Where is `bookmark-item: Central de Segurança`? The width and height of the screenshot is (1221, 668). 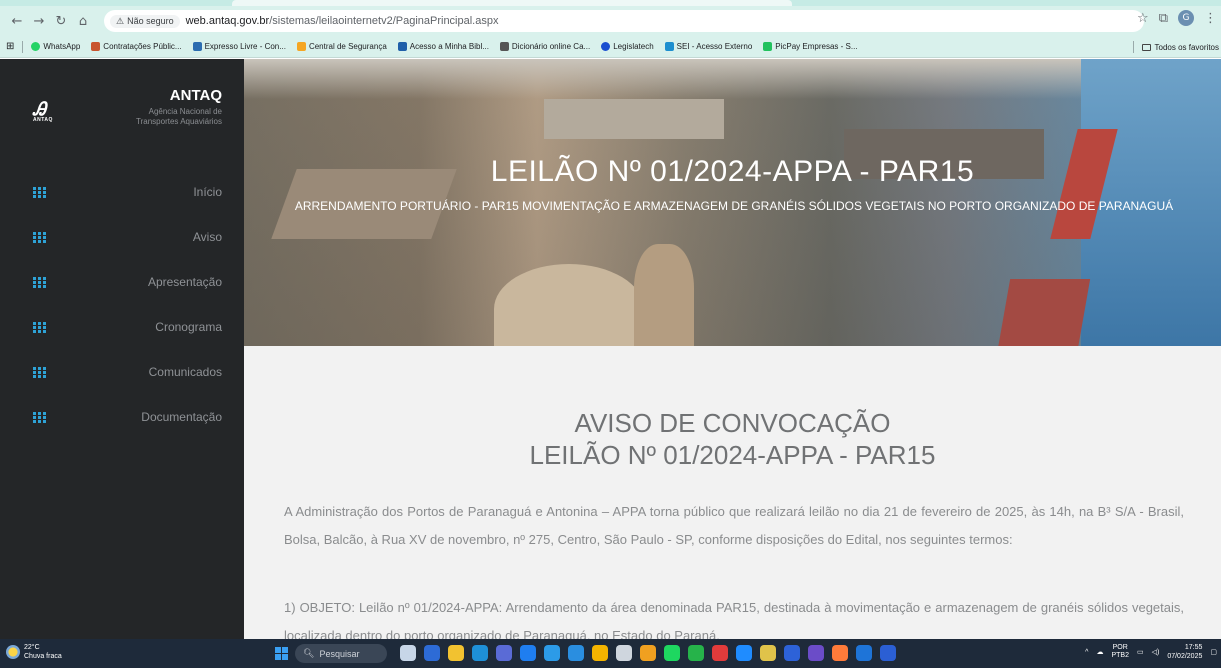 bookmark-item: Central de Segurança is located at coordinates (341, 46).